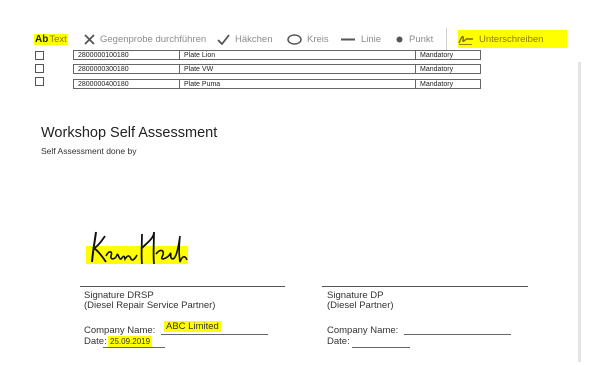 This screenshot has width=592, height=365. I want to click on table-row: 2800000300180 Plate VW Mandatory, so click(295, 67).